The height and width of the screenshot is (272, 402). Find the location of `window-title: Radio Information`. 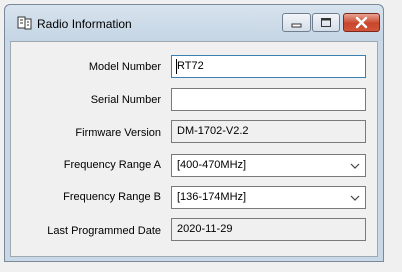

window-title: Radio Information is located at coordinates (84, 24).